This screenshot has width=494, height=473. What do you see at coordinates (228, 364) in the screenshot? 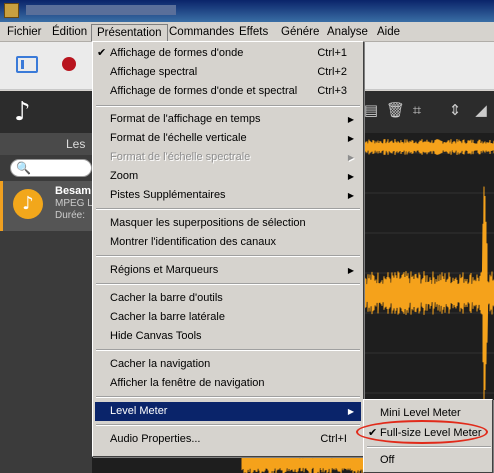
I see `menu-item-hide-navigation: Cacher la navigation` at bounding box center [228, 364].